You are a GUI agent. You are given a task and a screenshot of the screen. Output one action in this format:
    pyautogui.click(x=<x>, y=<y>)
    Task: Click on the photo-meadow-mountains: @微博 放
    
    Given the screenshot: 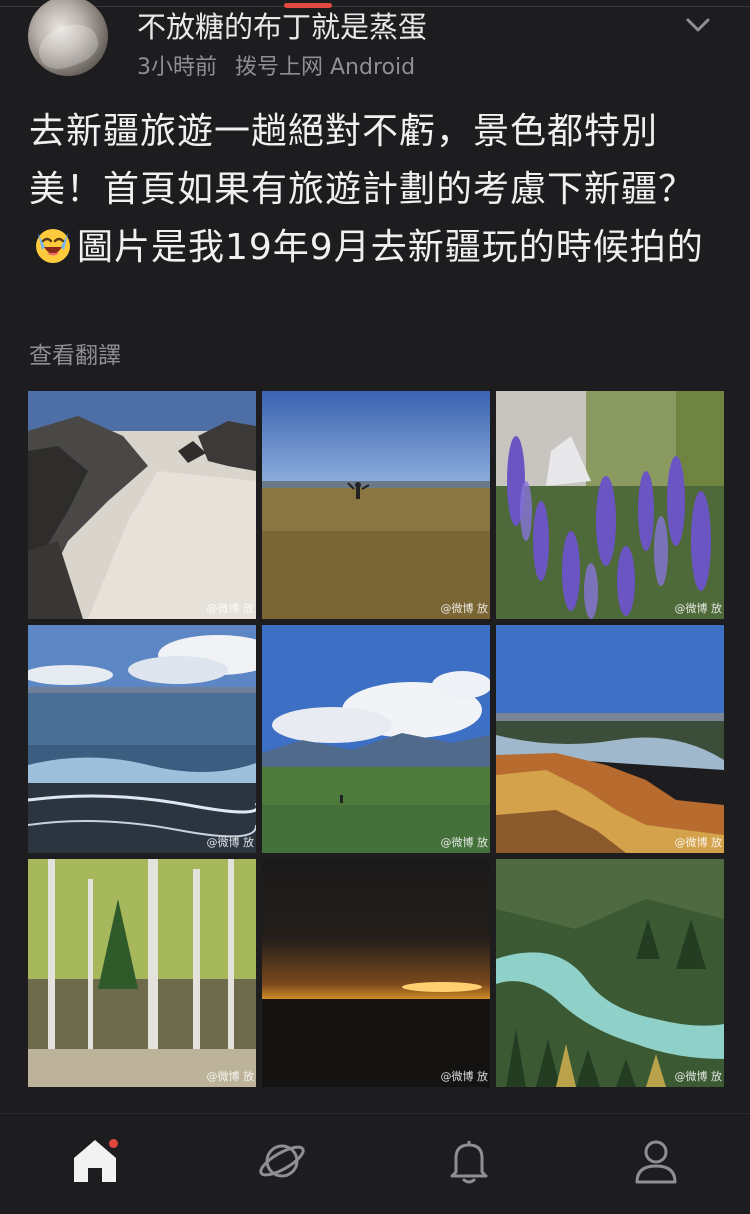 What is the action you would take?
    pyautogui.click(x=376, y=739)
    